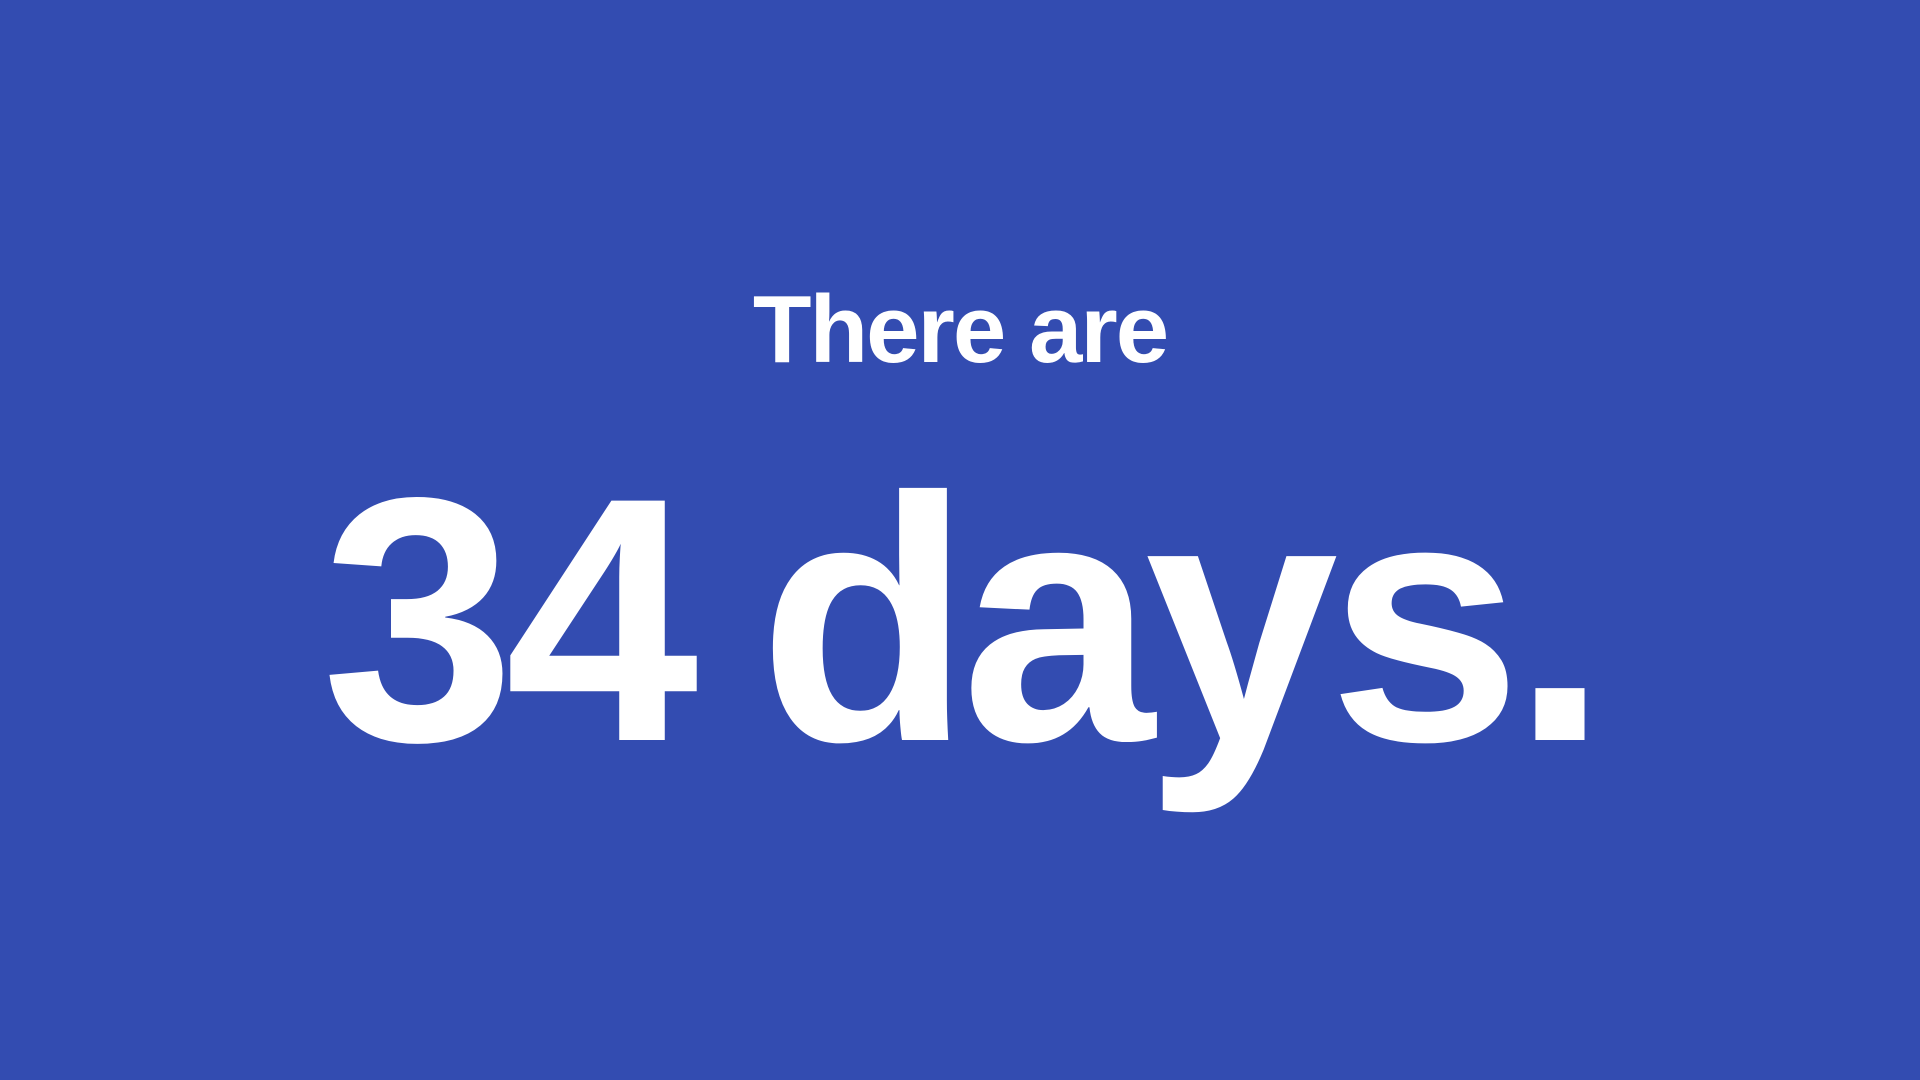  I want to click on day-count: 34, so click(510, 619).